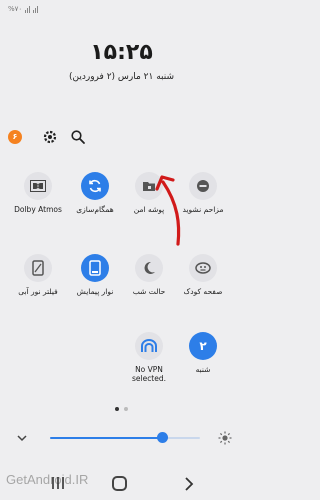  Describe the element at coordinates (149, 357) in the screenshot. I see `tile-vpn: No VPN selected.` at that location.